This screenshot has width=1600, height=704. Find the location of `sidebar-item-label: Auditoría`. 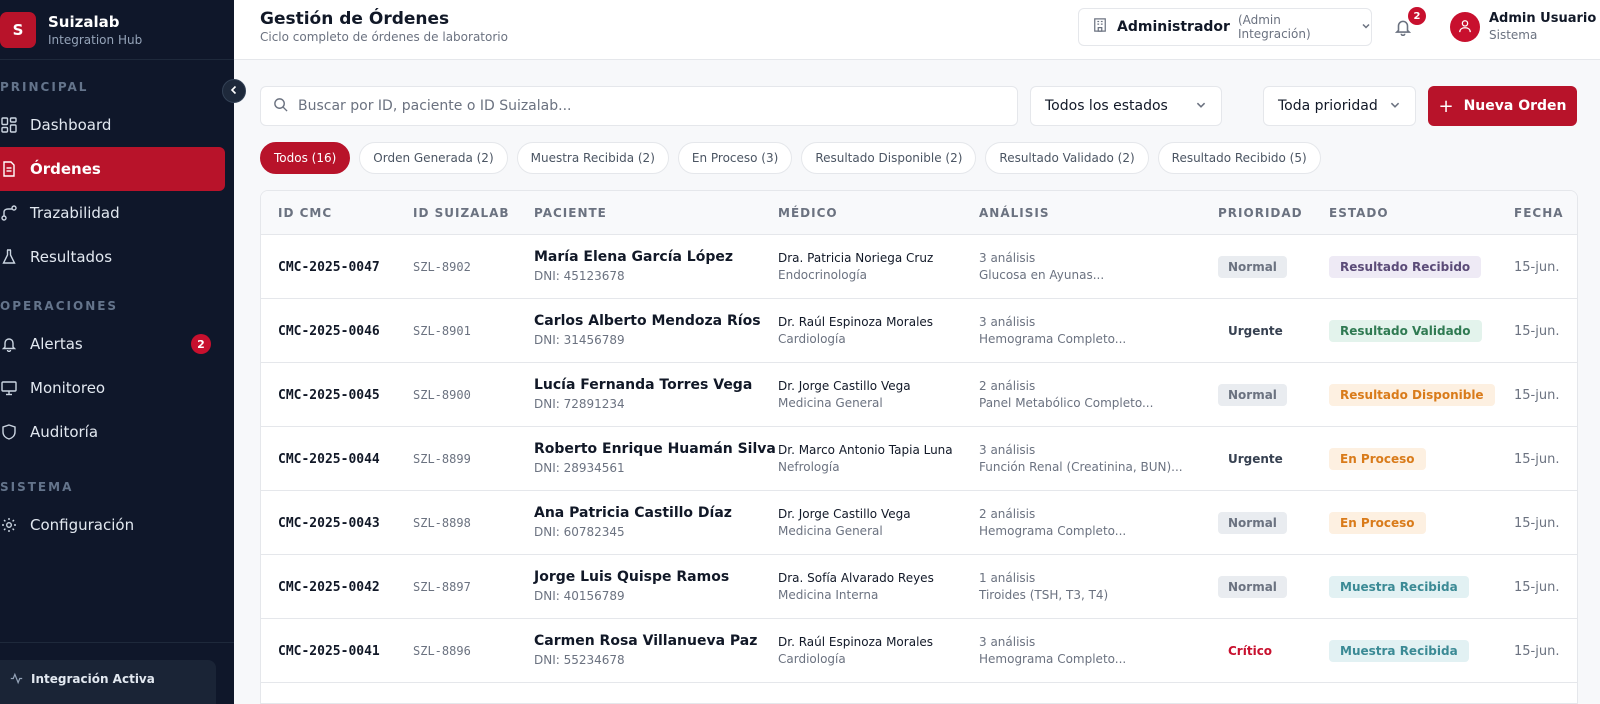

sidebar-item-label: Auditoría is located at coordinates (64, 432).